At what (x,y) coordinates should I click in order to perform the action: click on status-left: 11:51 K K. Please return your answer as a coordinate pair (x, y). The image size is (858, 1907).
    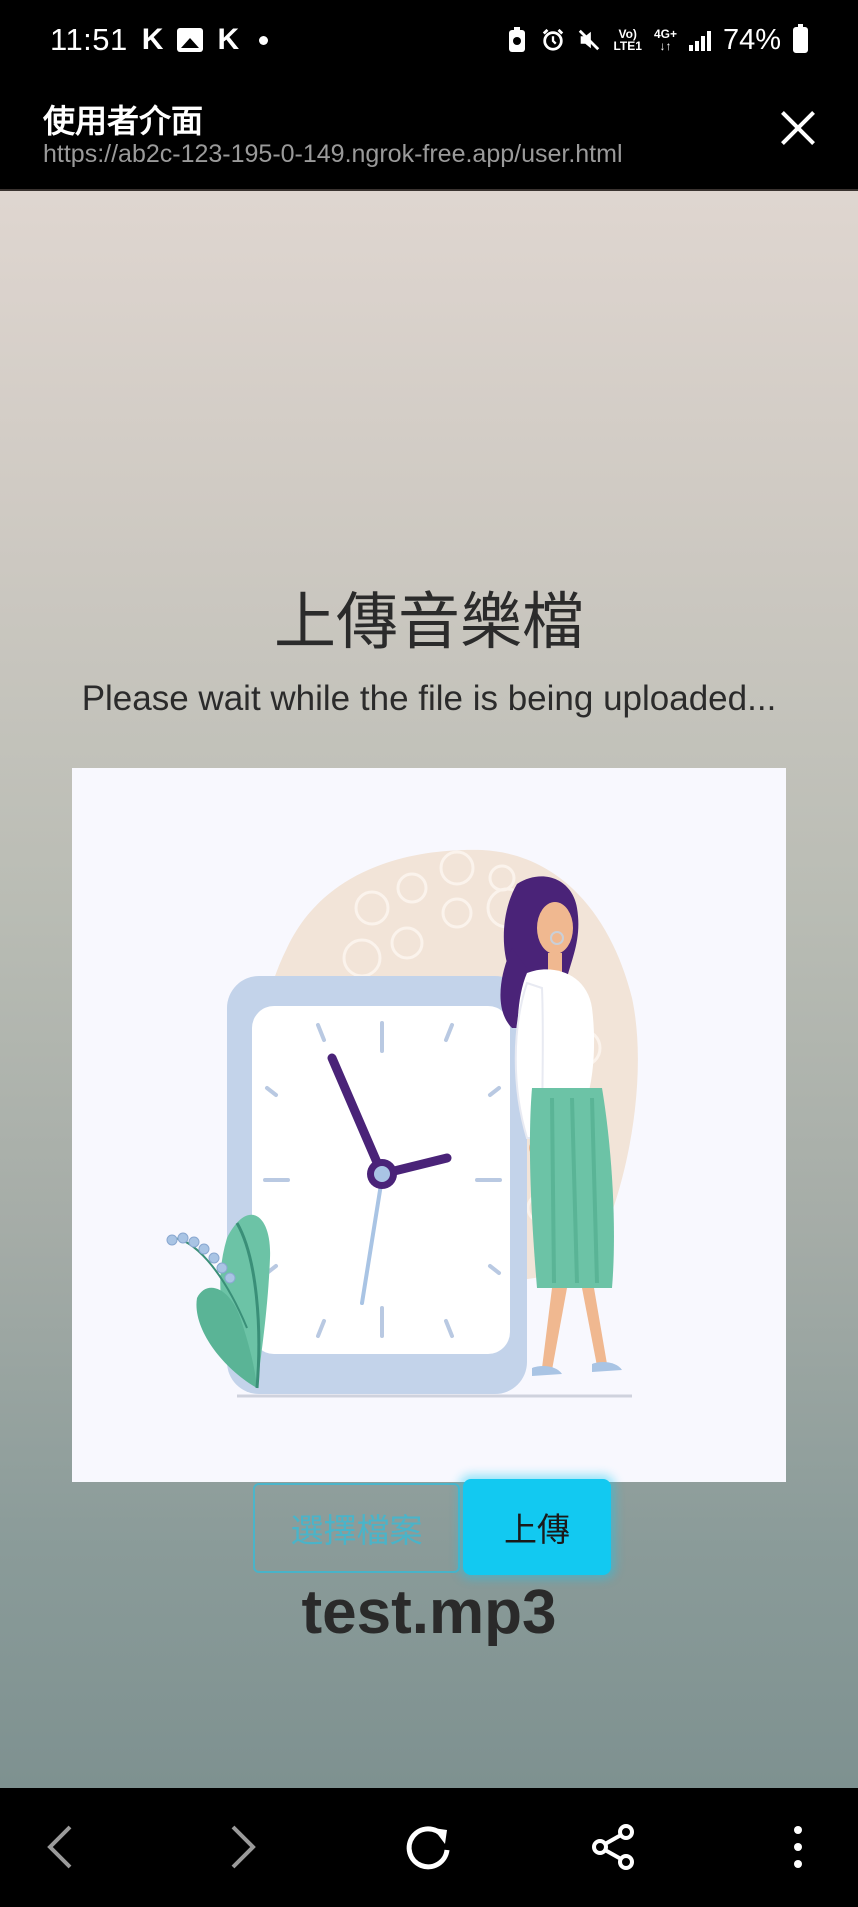
    Looking at the image, I should click on (159, 40).